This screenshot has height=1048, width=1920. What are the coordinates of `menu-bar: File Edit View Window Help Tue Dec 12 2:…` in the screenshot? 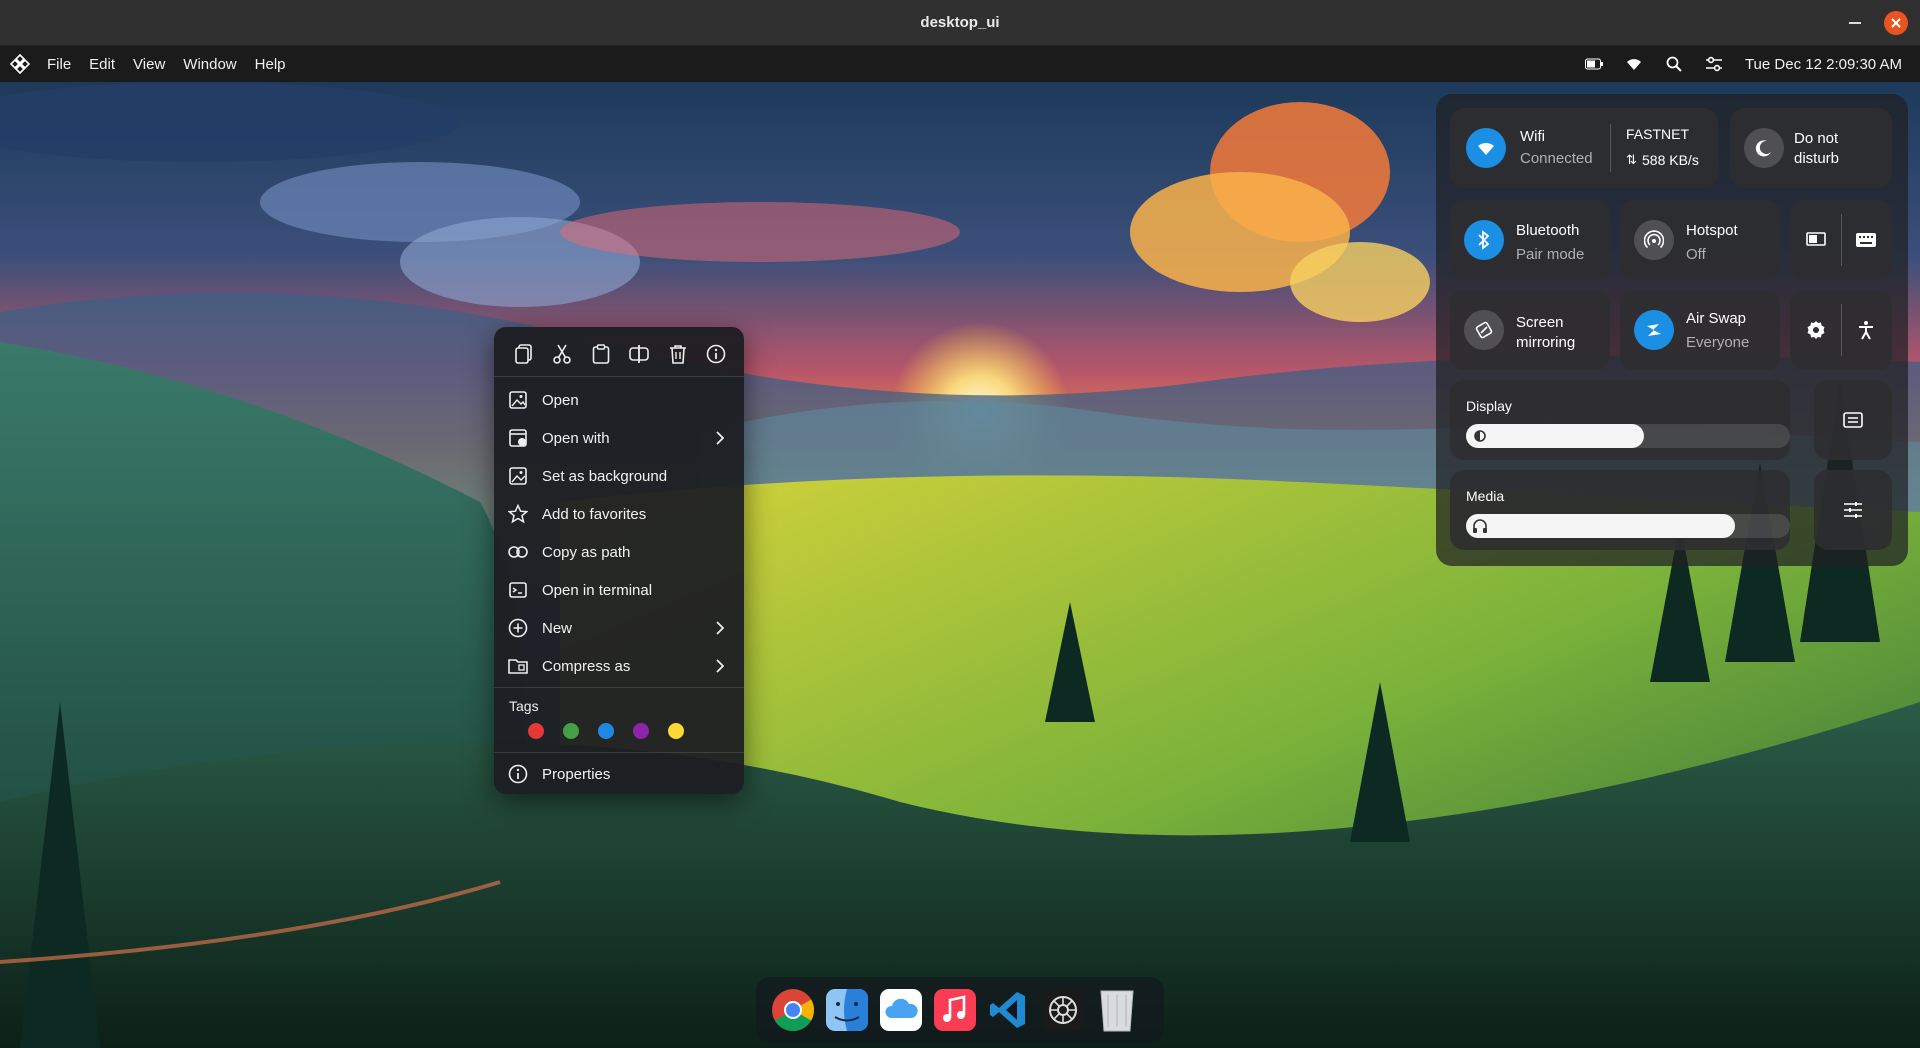 It's located at (960, 64).